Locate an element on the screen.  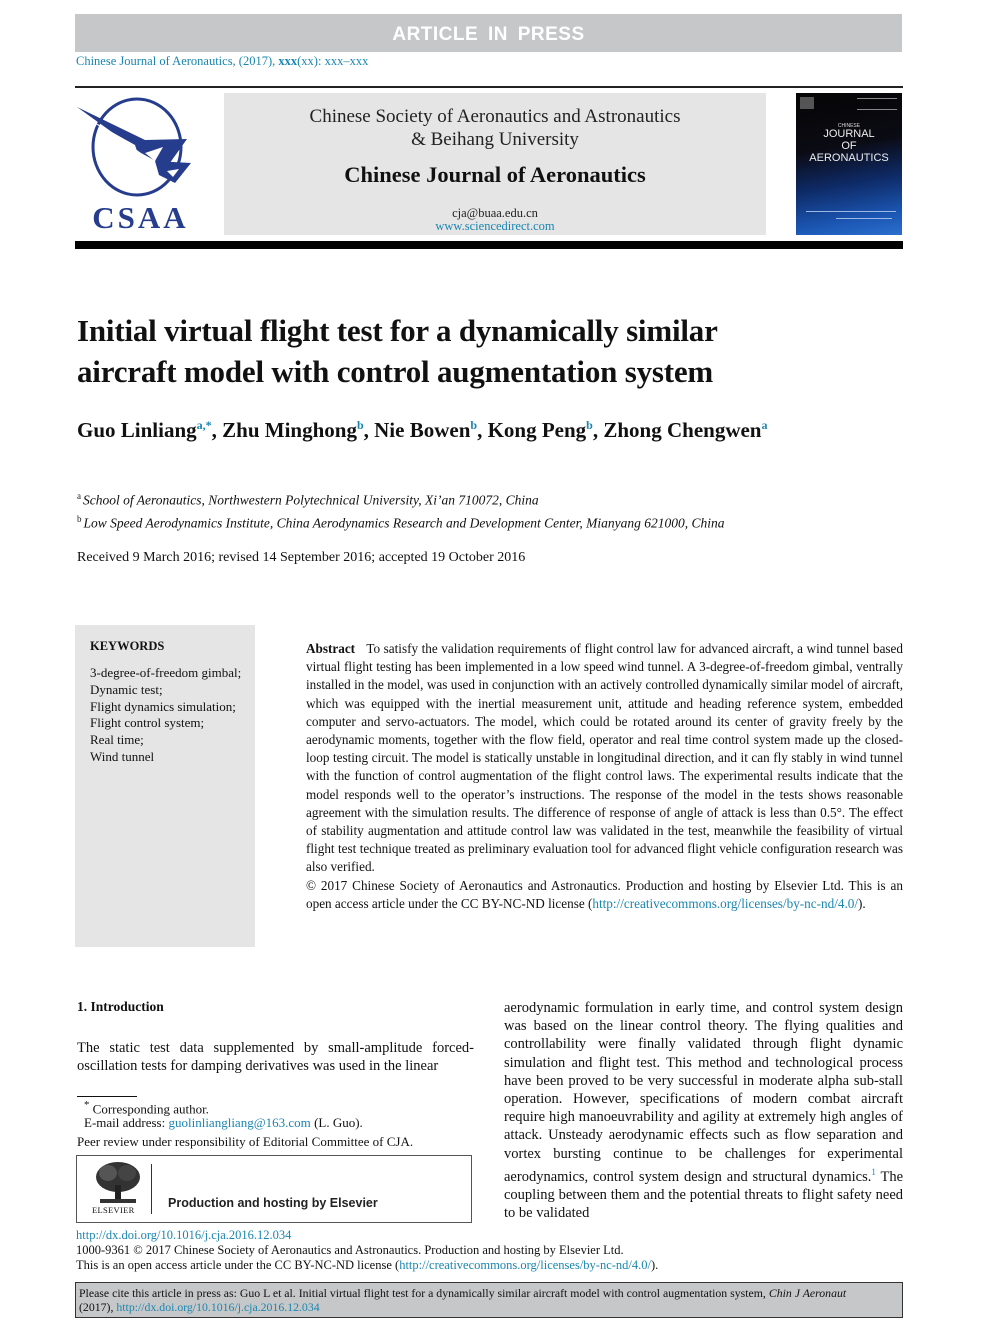
citation-journal: Chin J Aeronaut is located at coordinates (807, 1293).